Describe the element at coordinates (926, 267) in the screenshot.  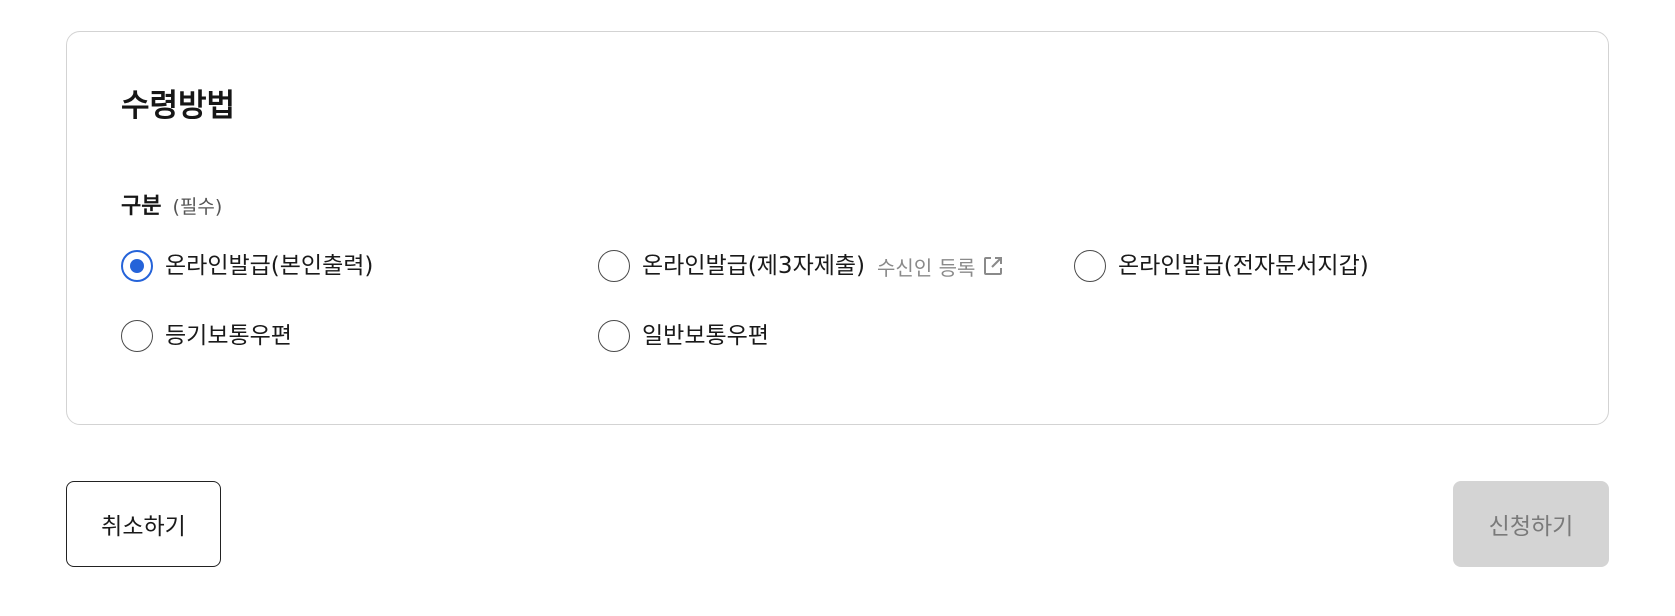
I see `recipient-register-label: 수신인 등록` at that location.